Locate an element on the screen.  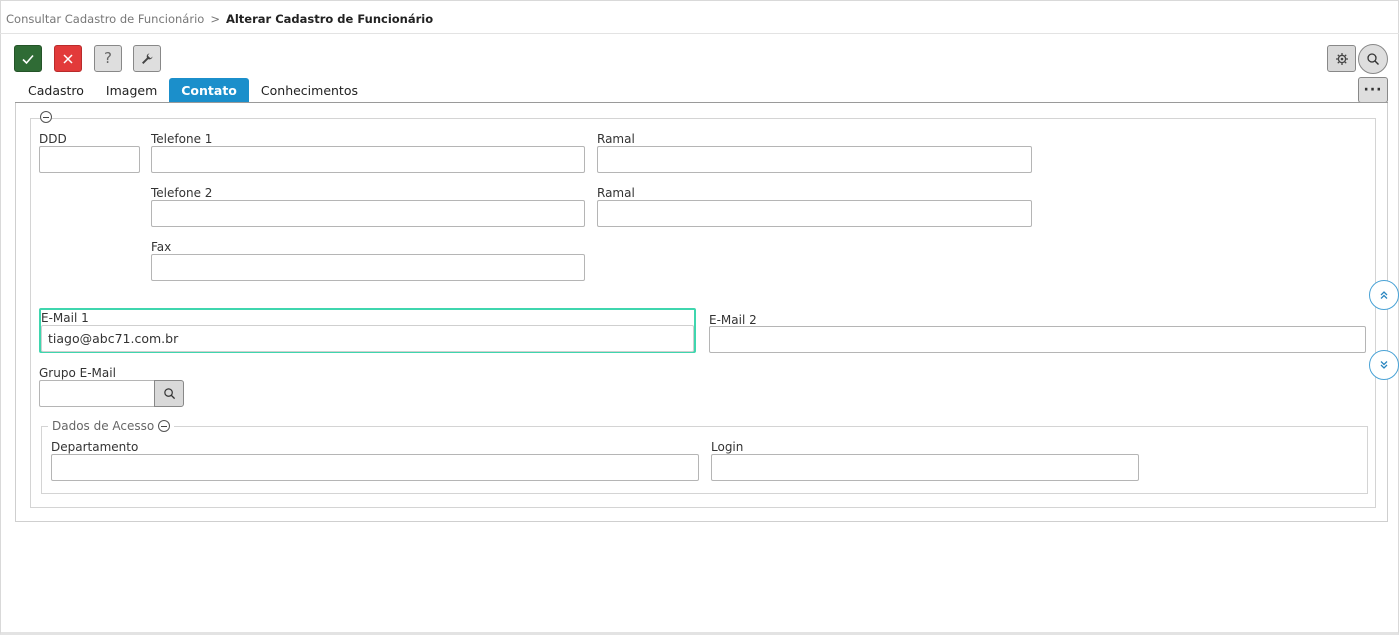
page-title: Alterar Cadastro de Funcionário is located at coordinates (329, 19).